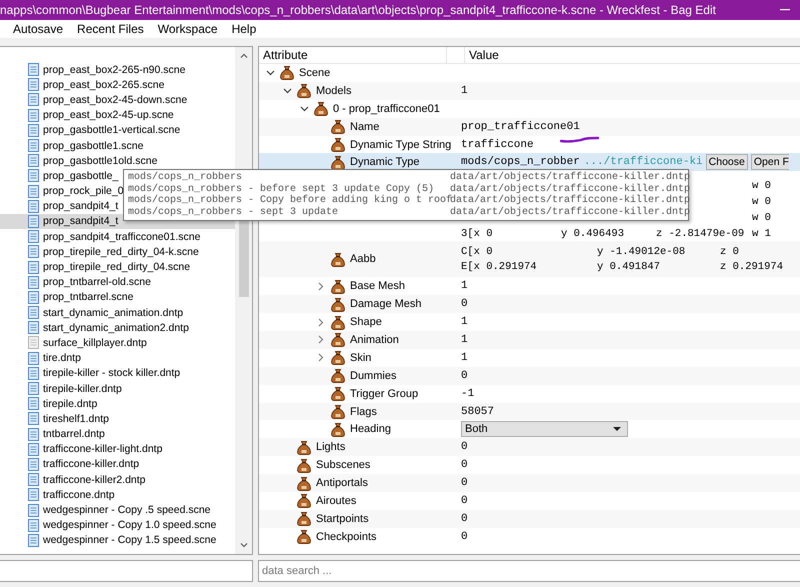  What do you see at coordinates (244, 55) in the screenshot?
I see `scroll-up-icon` at bounding box center [244, 55].